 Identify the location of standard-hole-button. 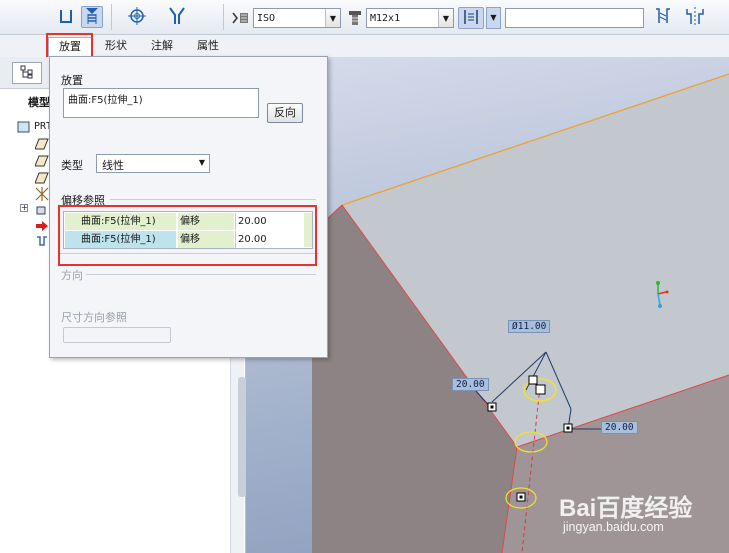
(92, 17).